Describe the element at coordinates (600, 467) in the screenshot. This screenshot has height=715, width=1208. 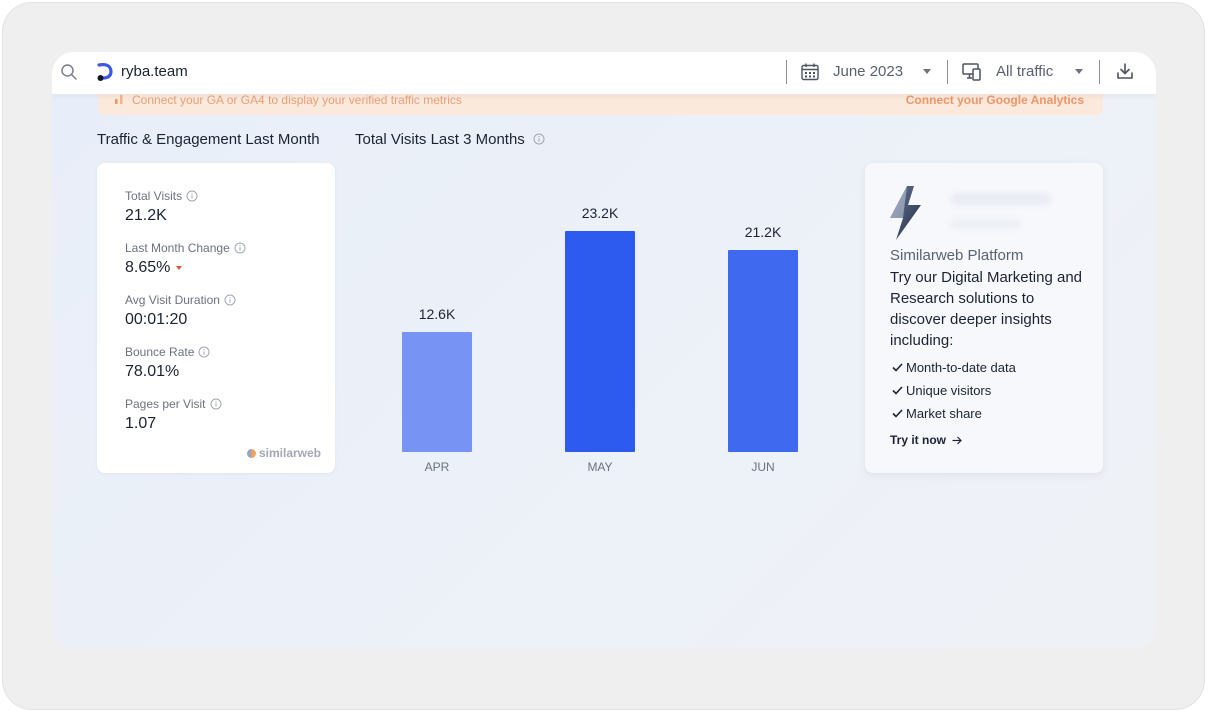
I see `bar-category-label: MAY` at that location.